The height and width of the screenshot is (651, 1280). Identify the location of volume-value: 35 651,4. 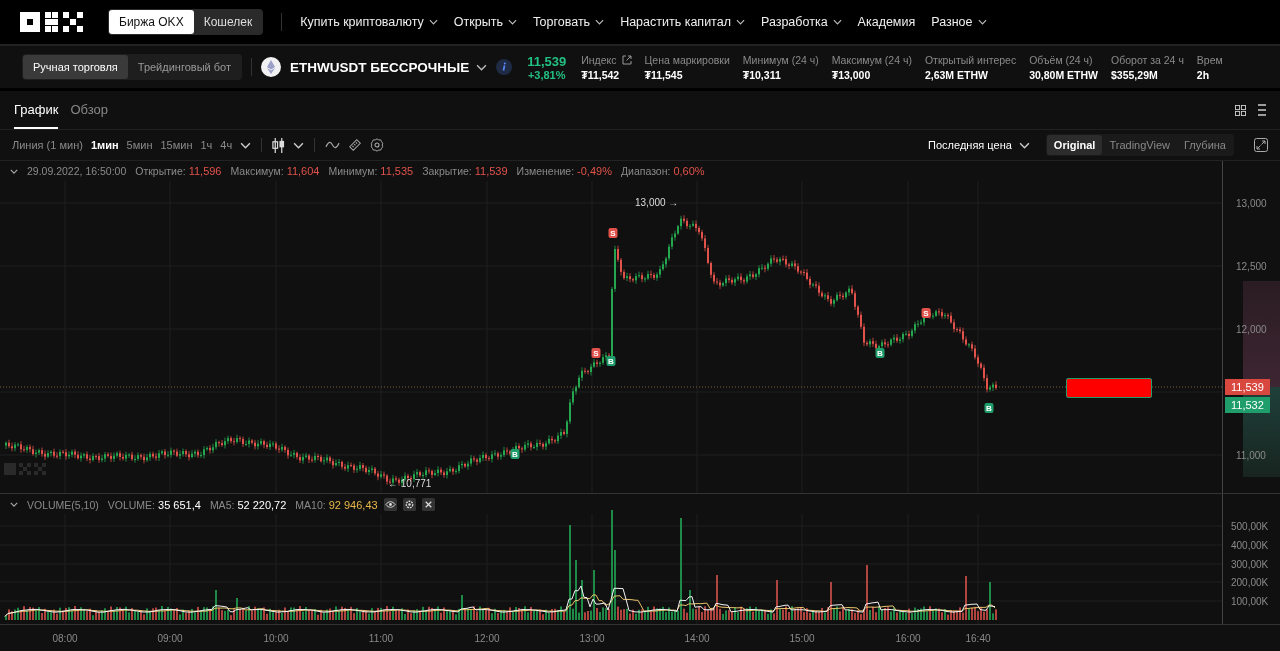
(179, 504).